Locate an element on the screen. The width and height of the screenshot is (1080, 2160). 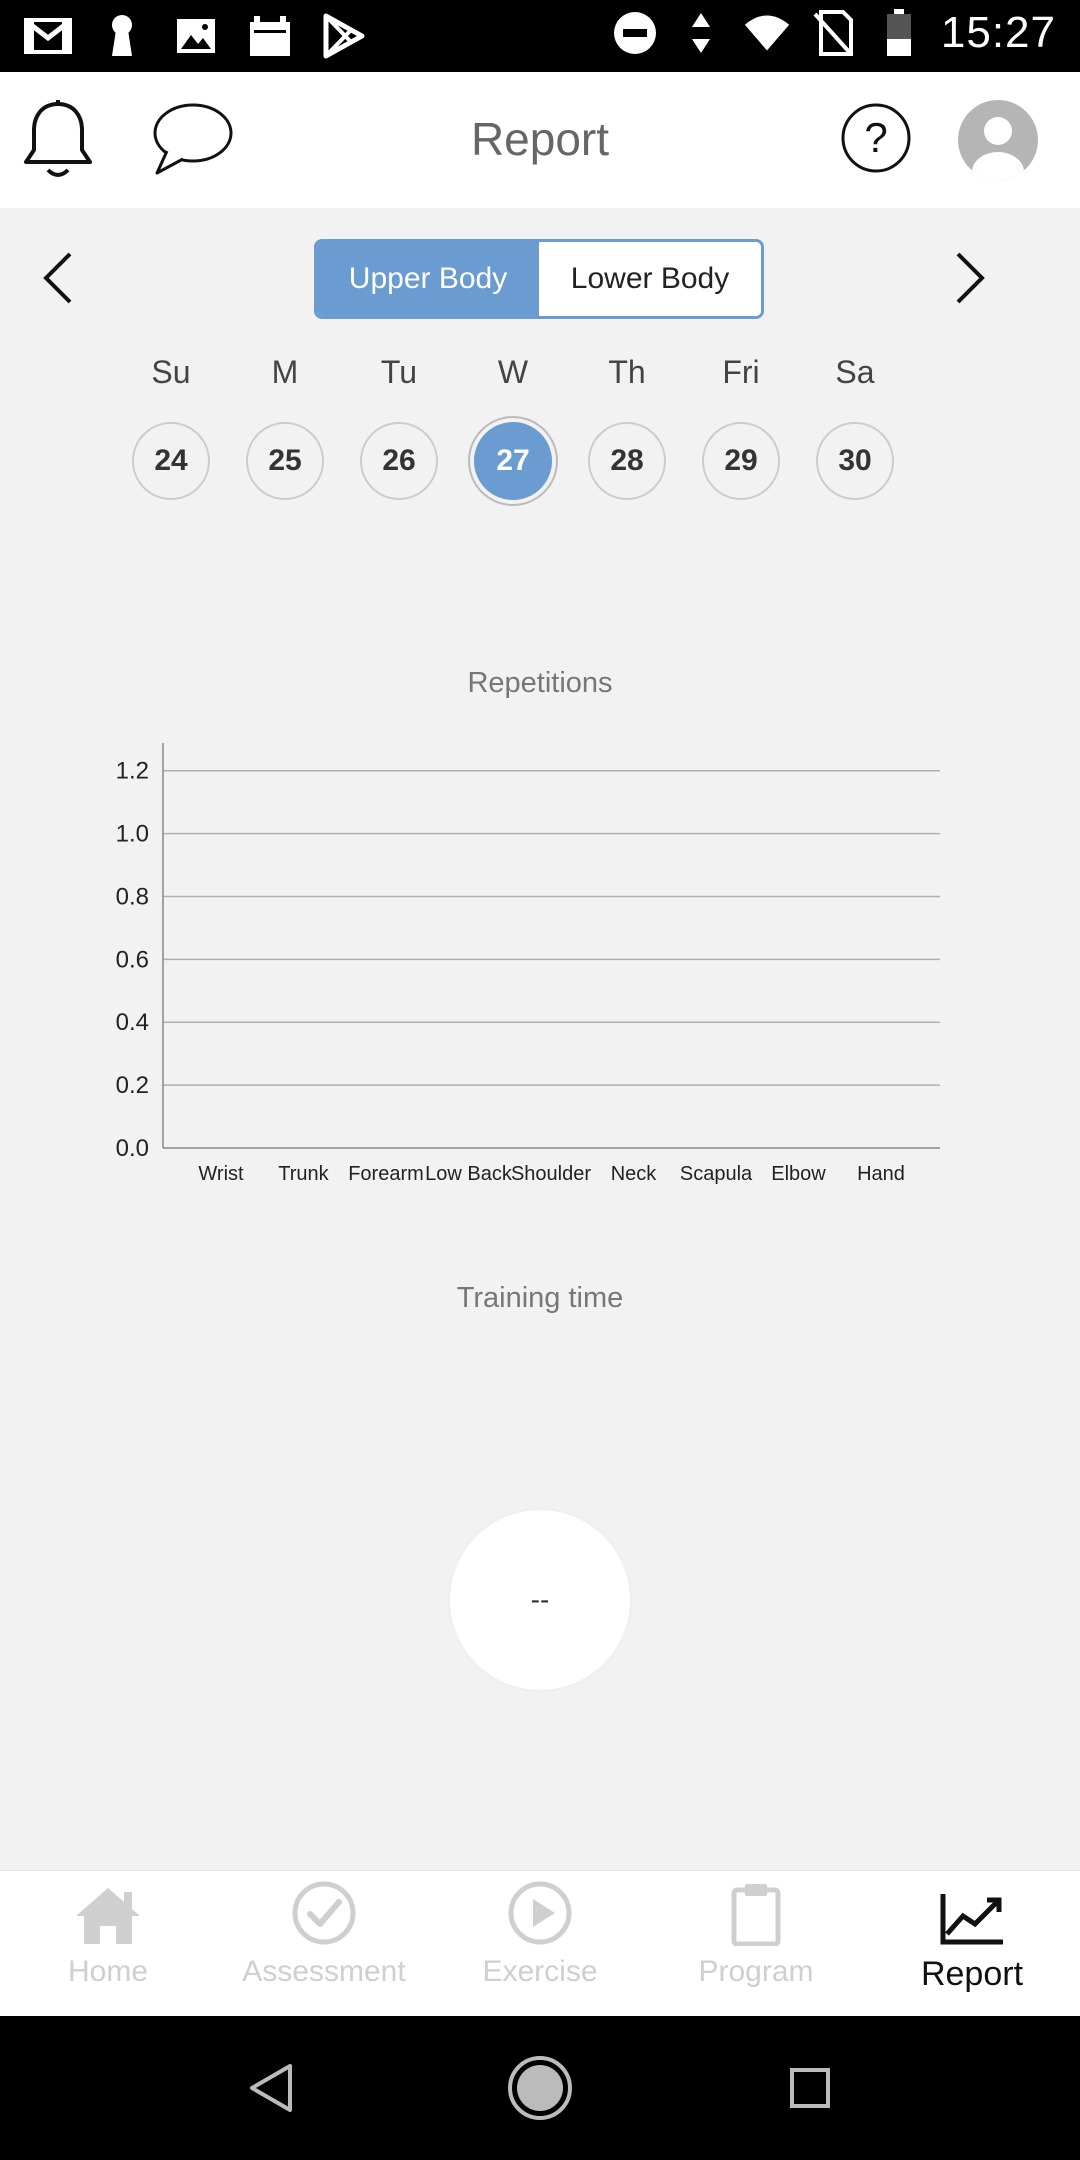
recents-icon is located at coordinates (810, 2088).